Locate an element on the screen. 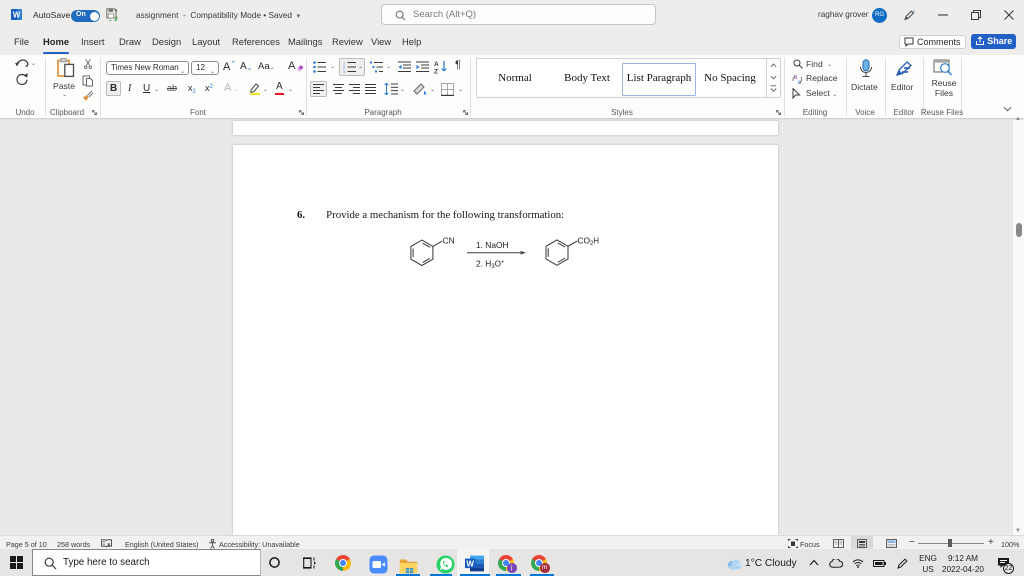 This screenshot has height=576, width=1024. svg-text: 1 is located at coordinates (344, 64).